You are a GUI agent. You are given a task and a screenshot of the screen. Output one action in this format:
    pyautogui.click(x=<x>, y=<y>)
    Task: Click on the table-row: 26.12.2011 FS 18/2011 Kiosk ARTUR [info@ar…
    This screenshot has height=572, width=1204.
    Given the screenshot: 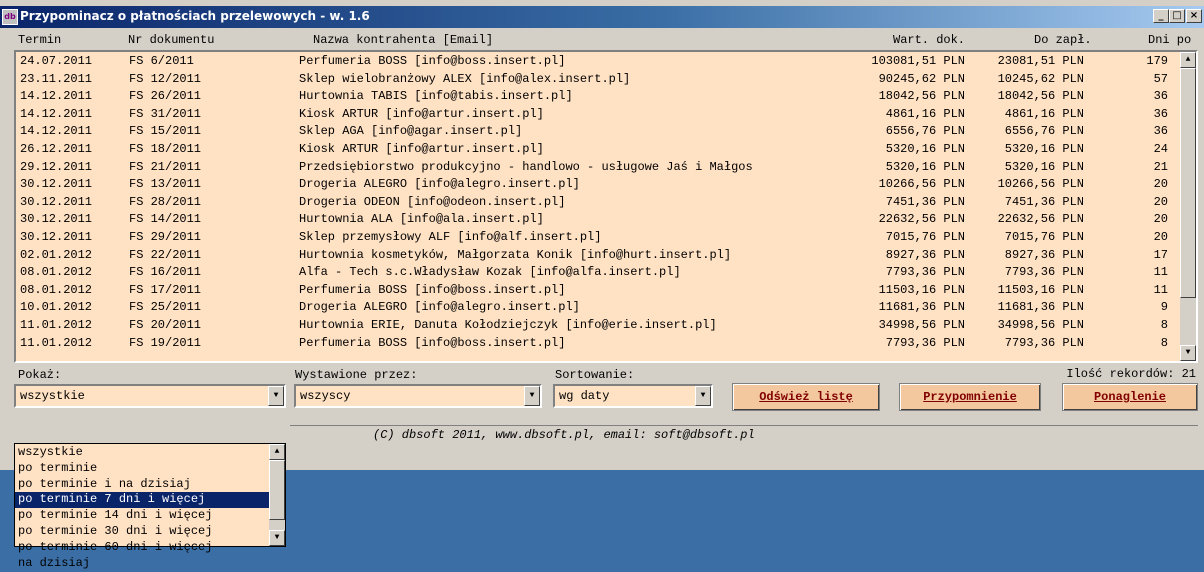 What is the action you would take?
    pyautogui.click(x=598, y=149)
    